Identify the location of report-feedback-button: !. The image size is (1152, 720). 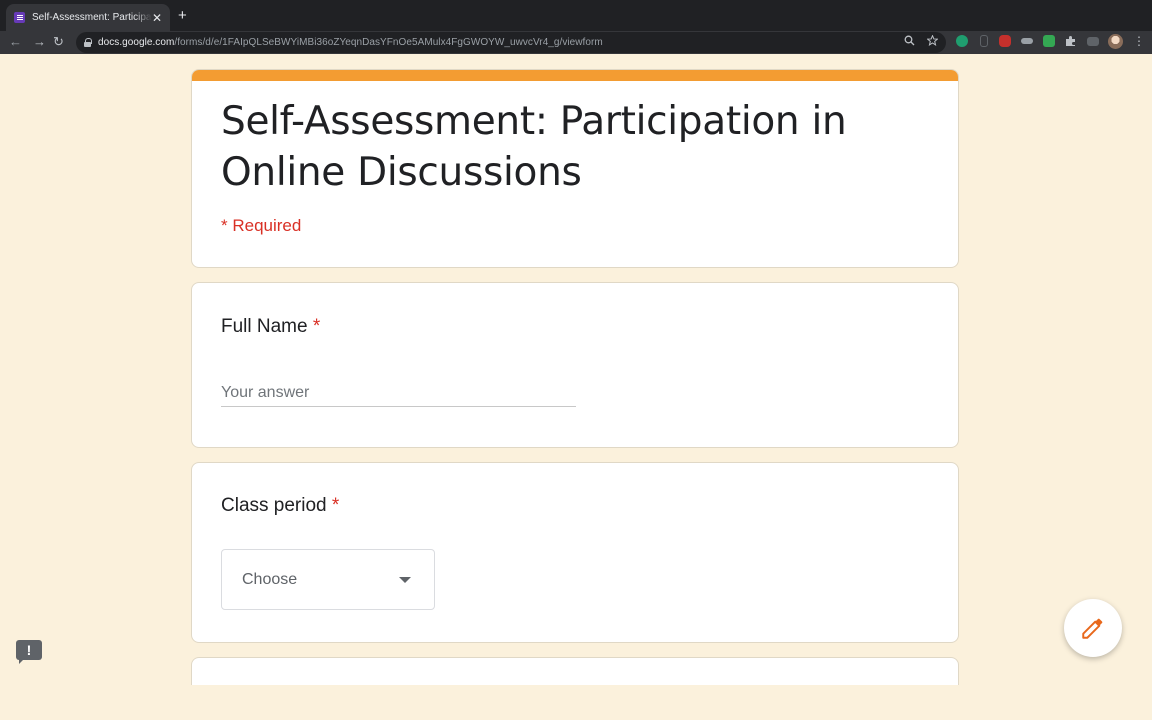
(29, 652).